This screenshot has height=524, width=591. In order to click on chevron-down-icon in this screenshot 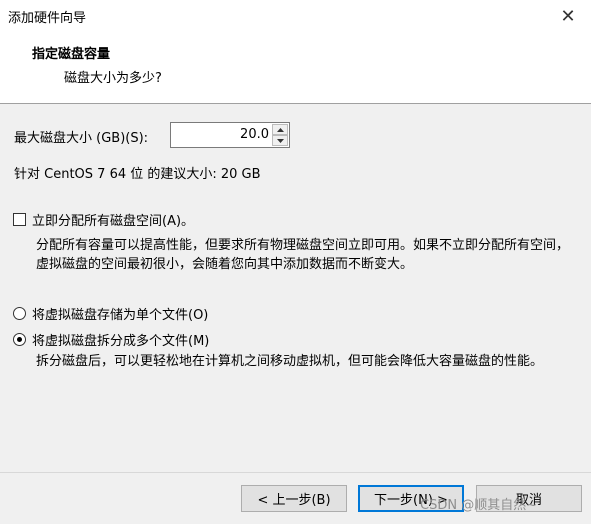, I will do `click(280, 140)`.